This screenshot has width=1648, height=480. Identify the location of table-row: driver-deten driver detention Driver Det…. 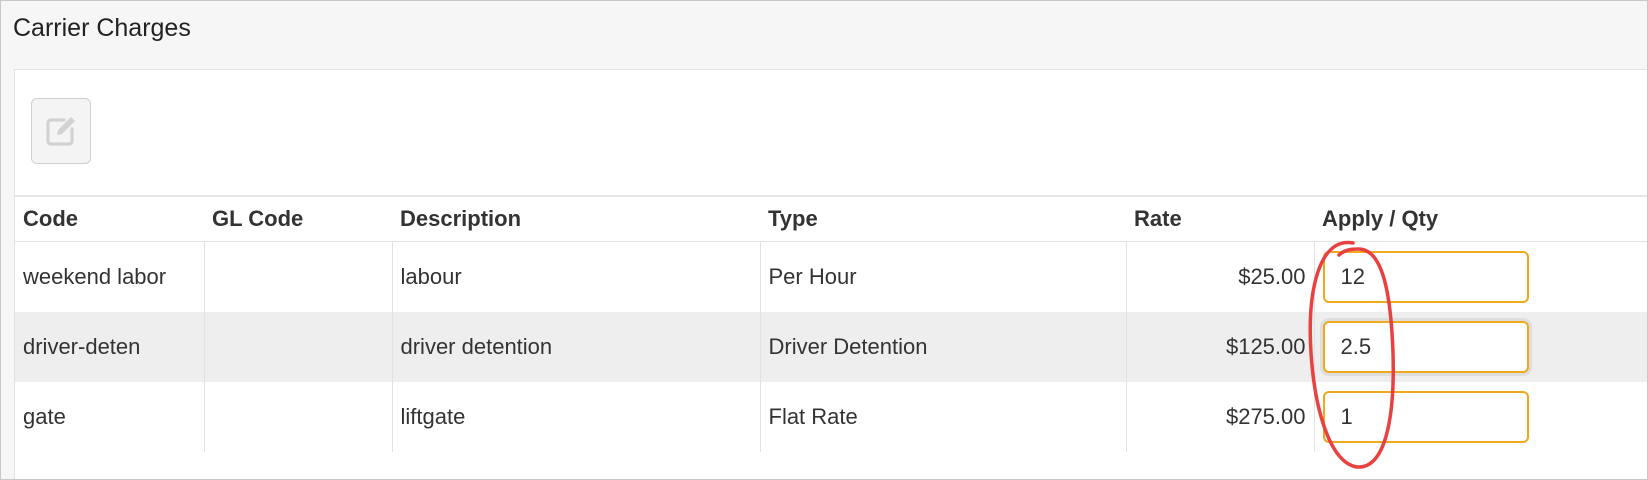
(831, 347).